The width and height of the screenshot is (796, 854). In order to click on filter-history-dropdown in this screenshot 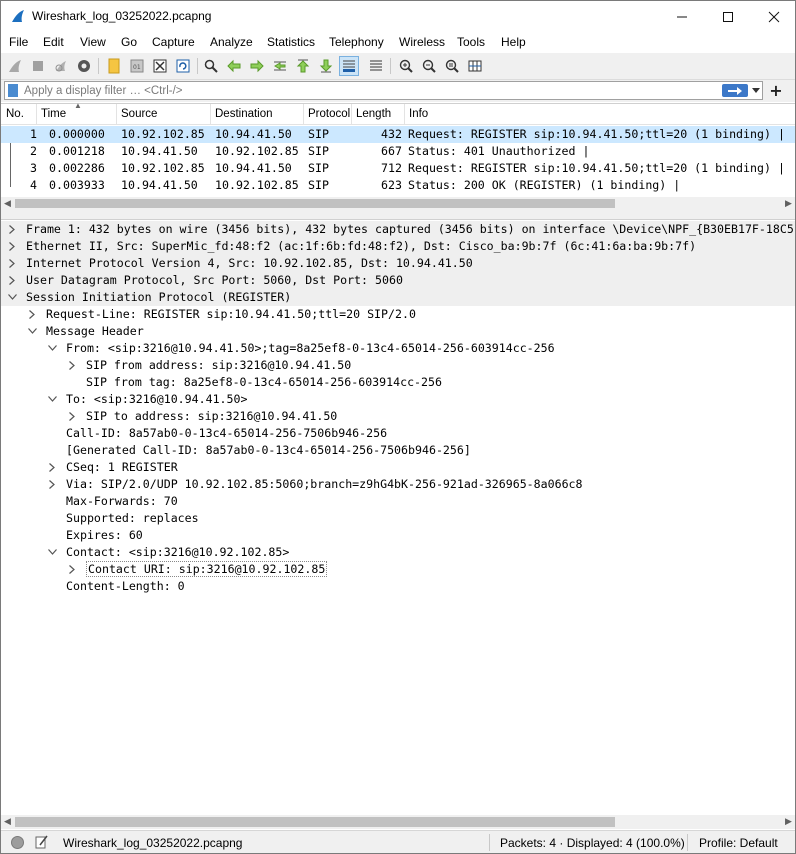, I will do `click(756, 90)`.